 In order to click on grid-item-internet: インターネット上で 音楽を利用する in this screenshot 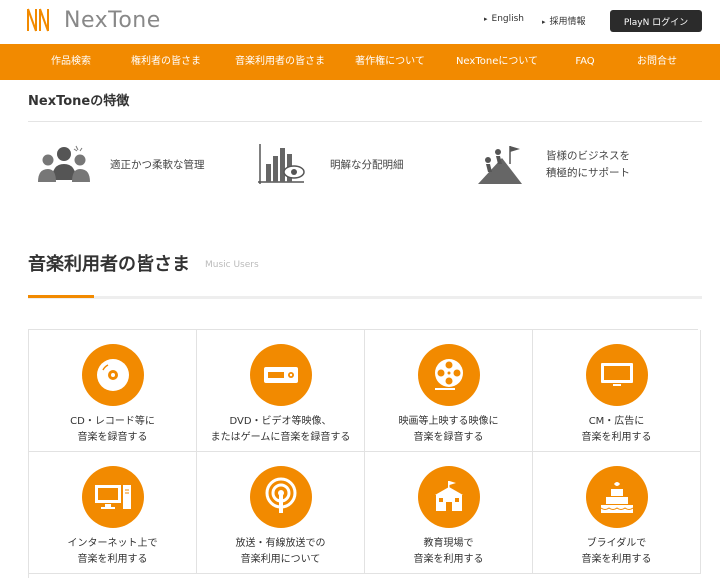, I will do `click(113, 513)`.